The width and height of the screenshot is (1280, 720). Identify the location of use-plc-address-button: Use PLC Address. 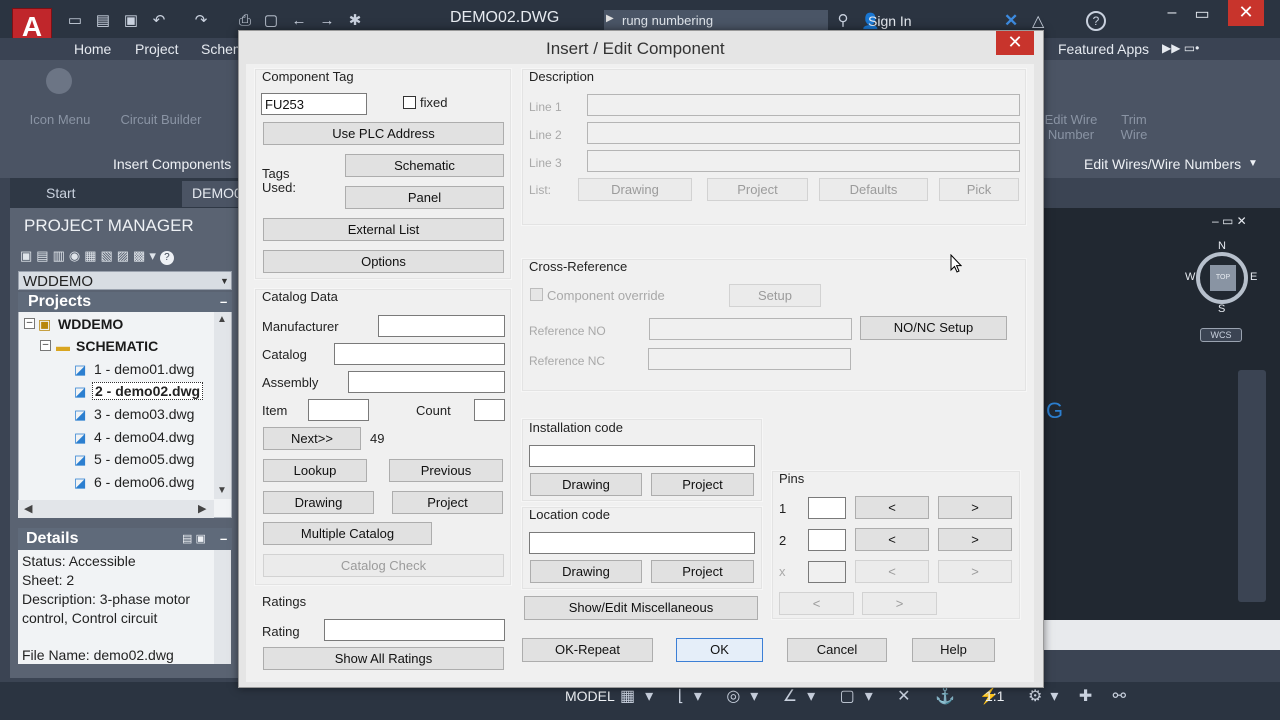
(383, 133).